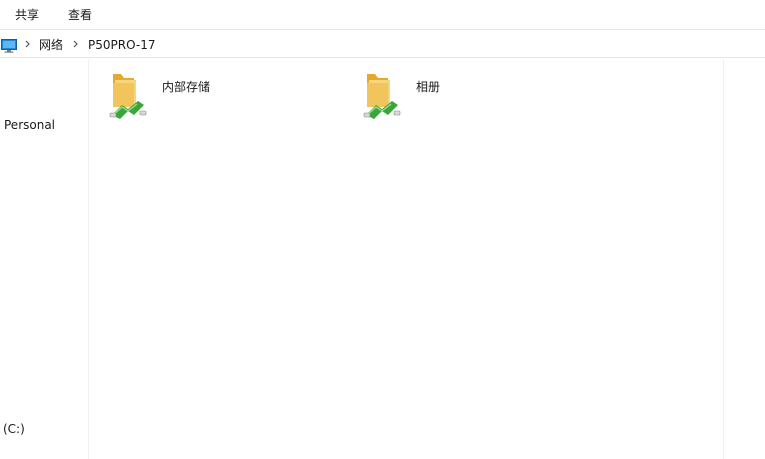 The image size is (765, 459). Describe the element at coordinates (80, 15) in the screenshot. I see `tab-view: 查看` at that location.